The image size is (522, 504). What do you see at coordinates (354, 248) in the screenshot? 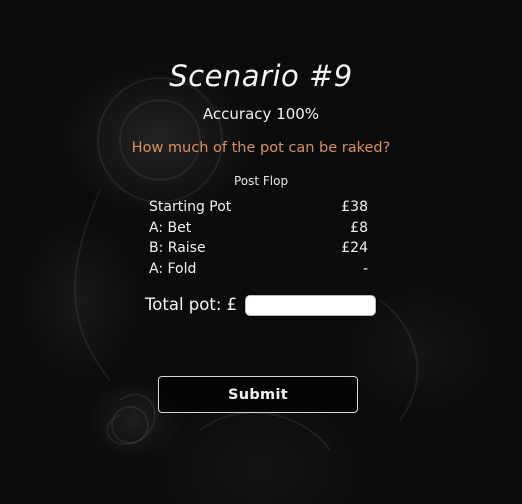
I see `action-amount: £24` at bounding box center [354, 248].